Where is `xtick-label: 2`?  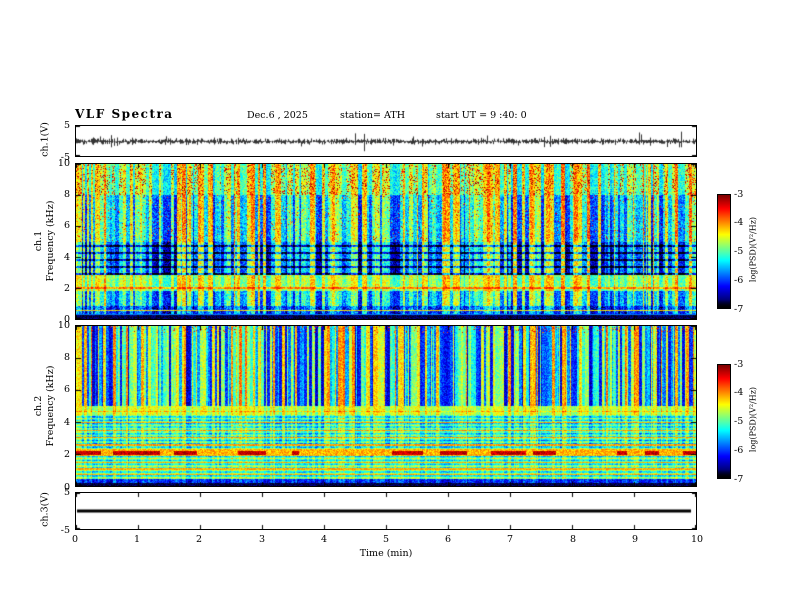 xtick-label: 2 is located at coordinates (199, 539).